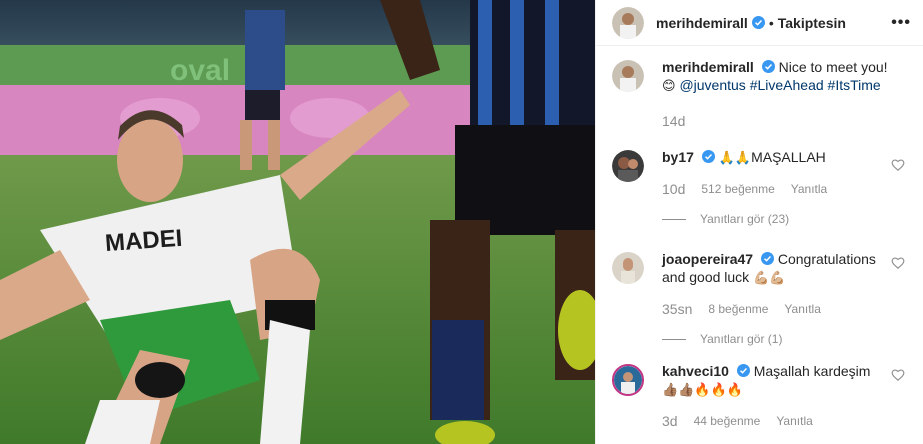 This screenshot has width=923, height=444. What do you see at coordinates (833, 67) in the screenshot?
I see `caption-text: Nice to meet you!` at bounding box center [833, 67].